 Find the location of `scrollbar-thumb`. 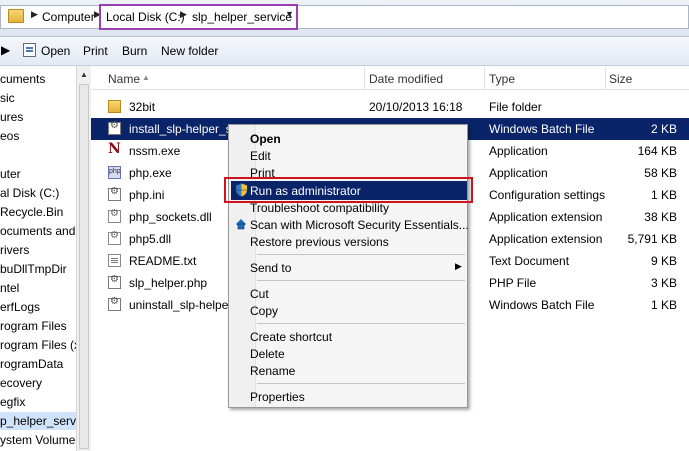

scrollbar-thumb is located at coordinates (84, 266).